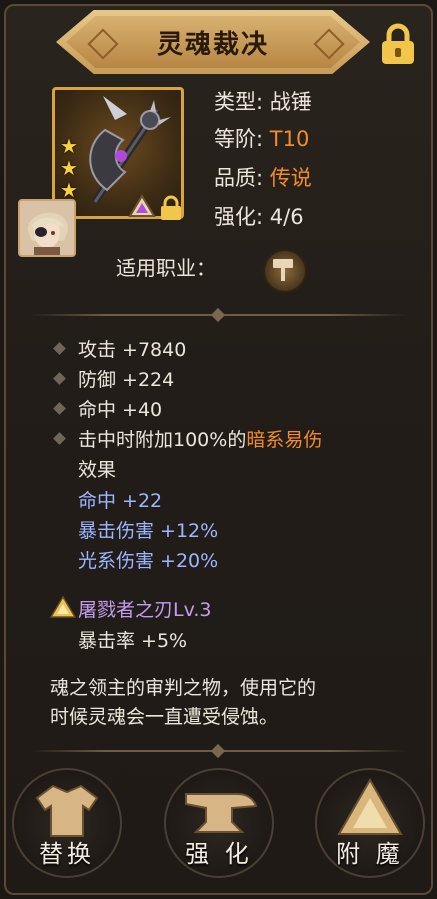 The width and height of the screenshot is (437, 899). I want to click on special-effect-suffix: 效果, so click(97, 470).